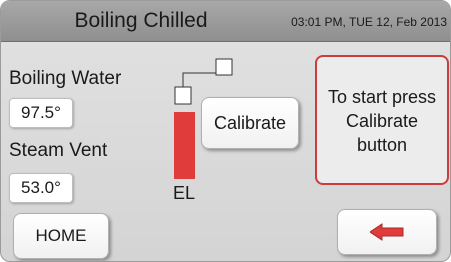 This screenshot has height=262, width=451. Describe the element at coordinates (382, 97) in the screenshot. I see `instruction-line-1: To start press` at that location.